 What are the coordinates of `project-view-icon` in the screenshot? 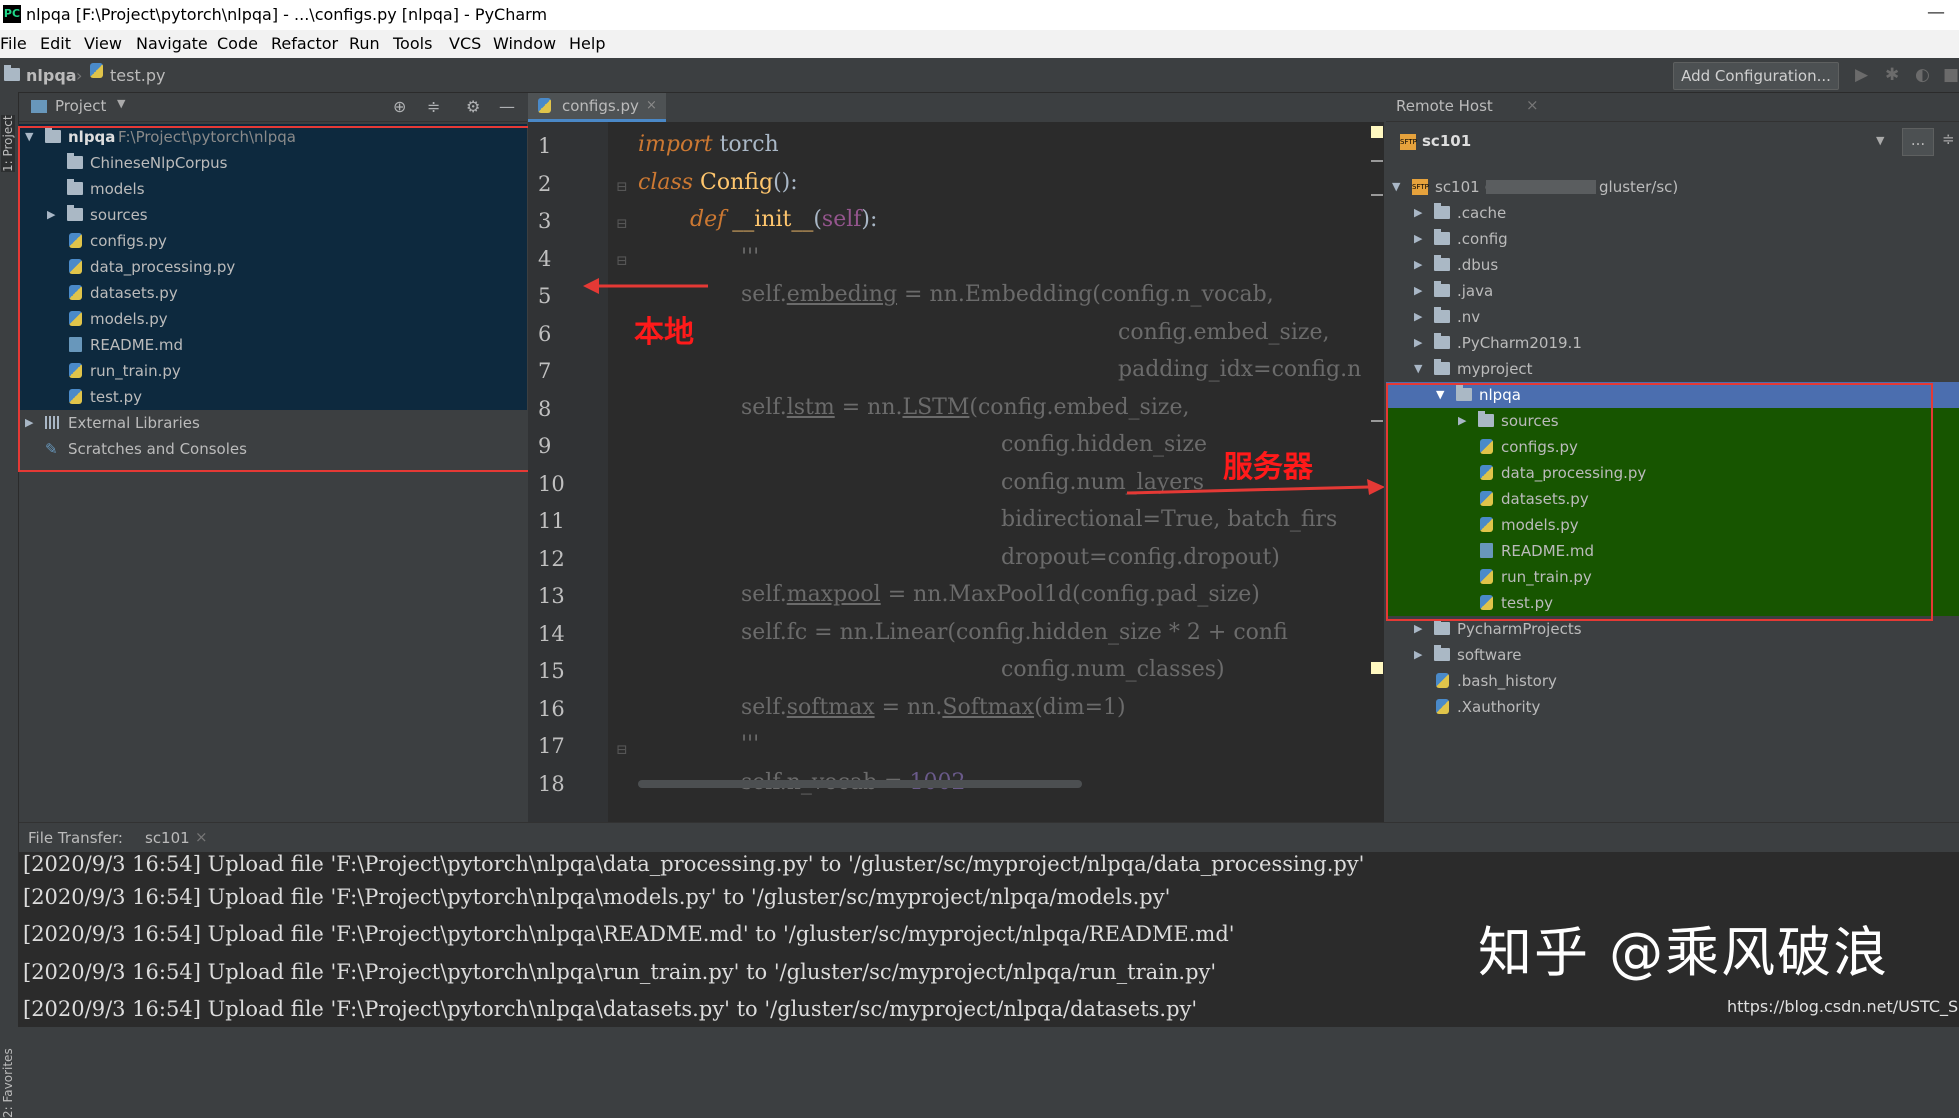 It's located at (39, 106).